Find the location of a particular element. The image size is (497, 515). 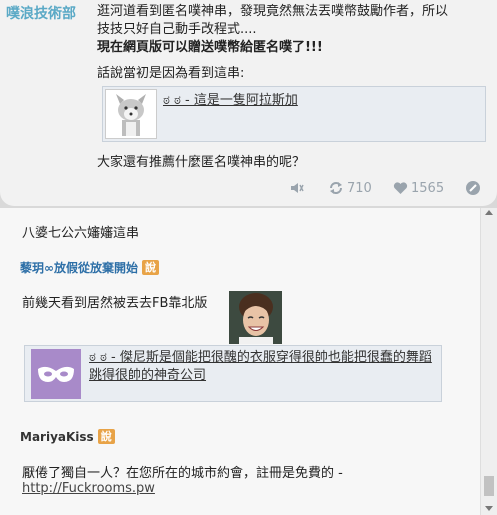

reaction-image is located at coordinates (255, 317).